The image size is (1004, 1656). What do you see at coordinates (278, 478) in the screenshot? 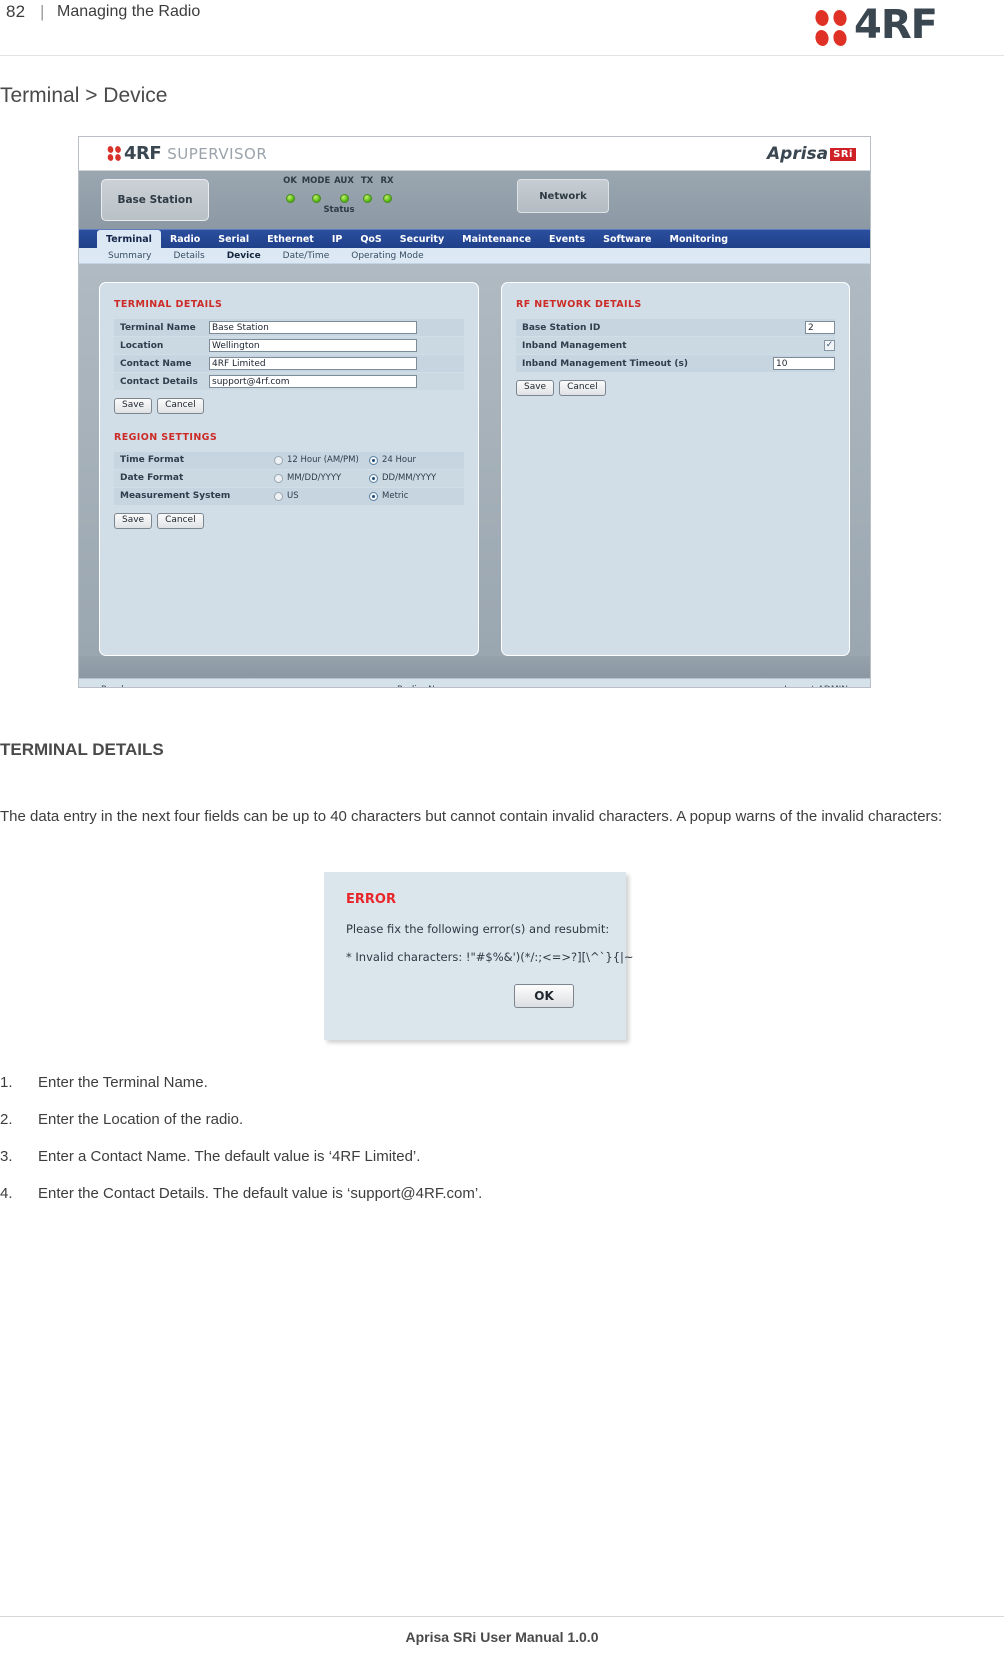
I see `radio-mmddyyyy-icon` at bounding box center [278, 478].